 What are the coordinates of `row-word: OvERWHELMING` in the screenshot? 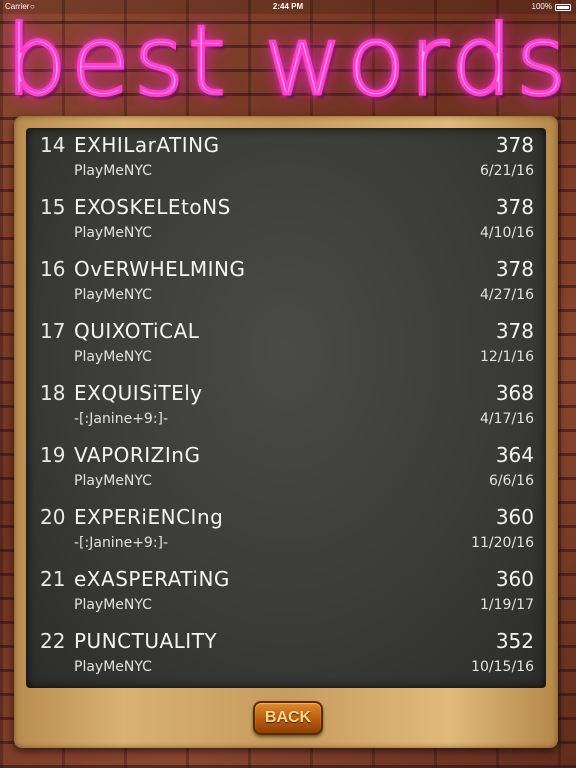 It's located at (160, 269).